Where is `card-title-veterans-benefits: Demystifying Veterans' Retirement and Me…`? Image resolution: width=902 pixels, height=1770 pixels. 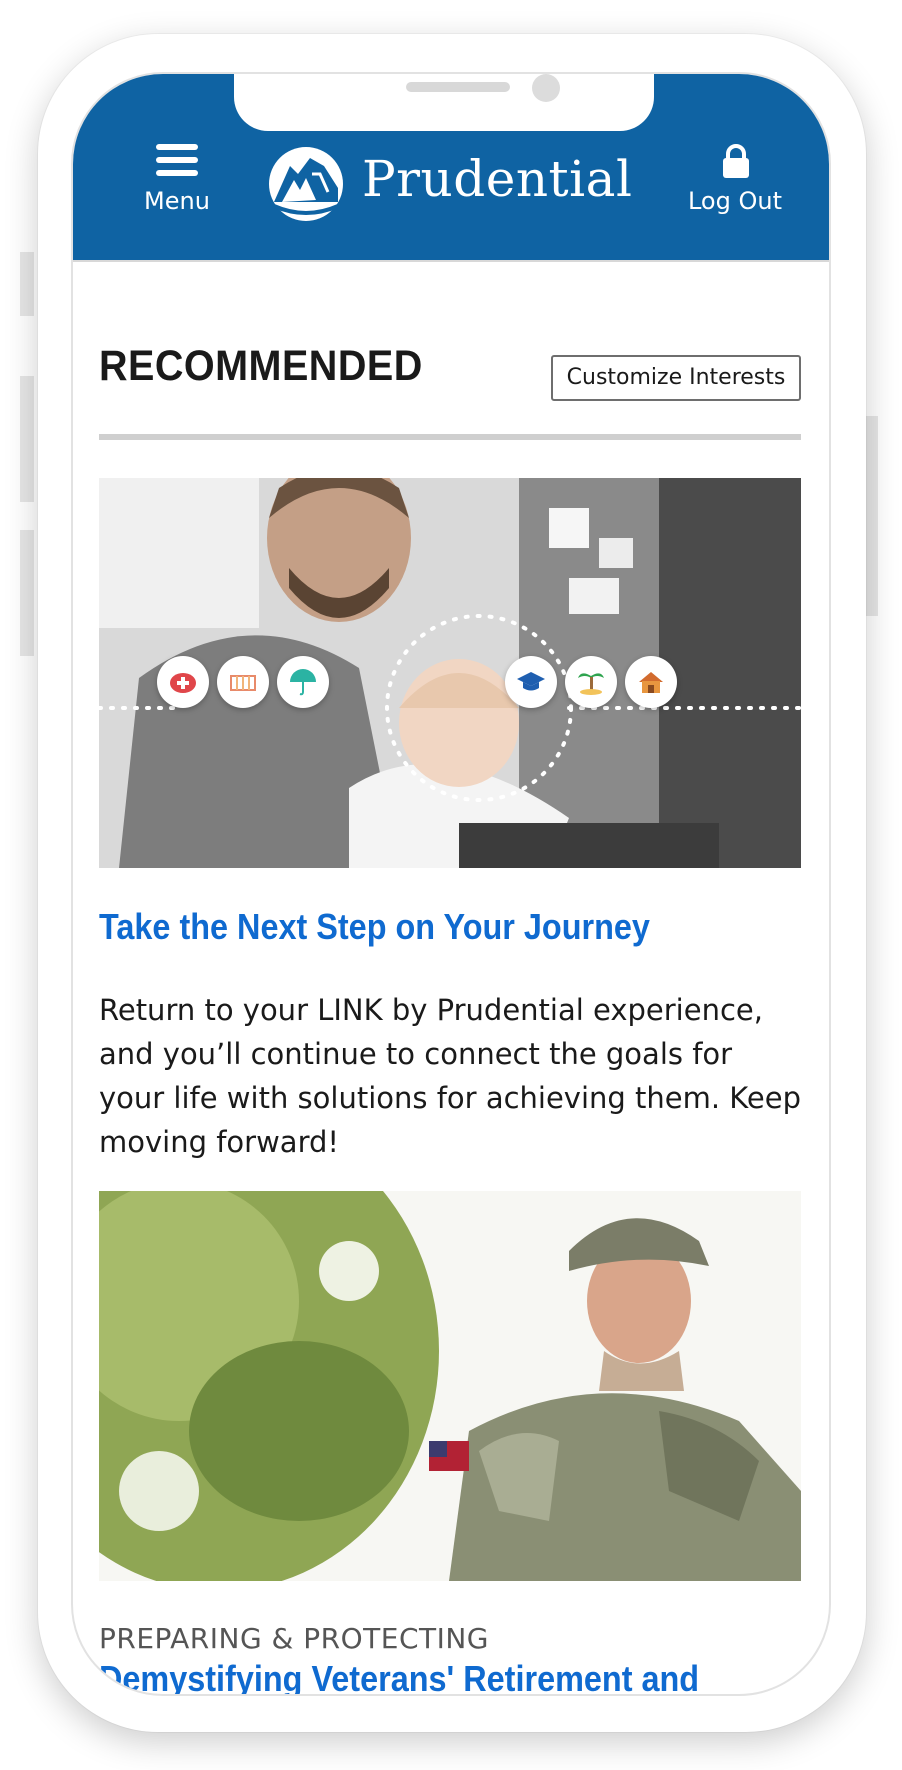
card-title-veterans-benefits: Demystifying Veterans' Retirement and Me… is located at coordinates (450, 1675).